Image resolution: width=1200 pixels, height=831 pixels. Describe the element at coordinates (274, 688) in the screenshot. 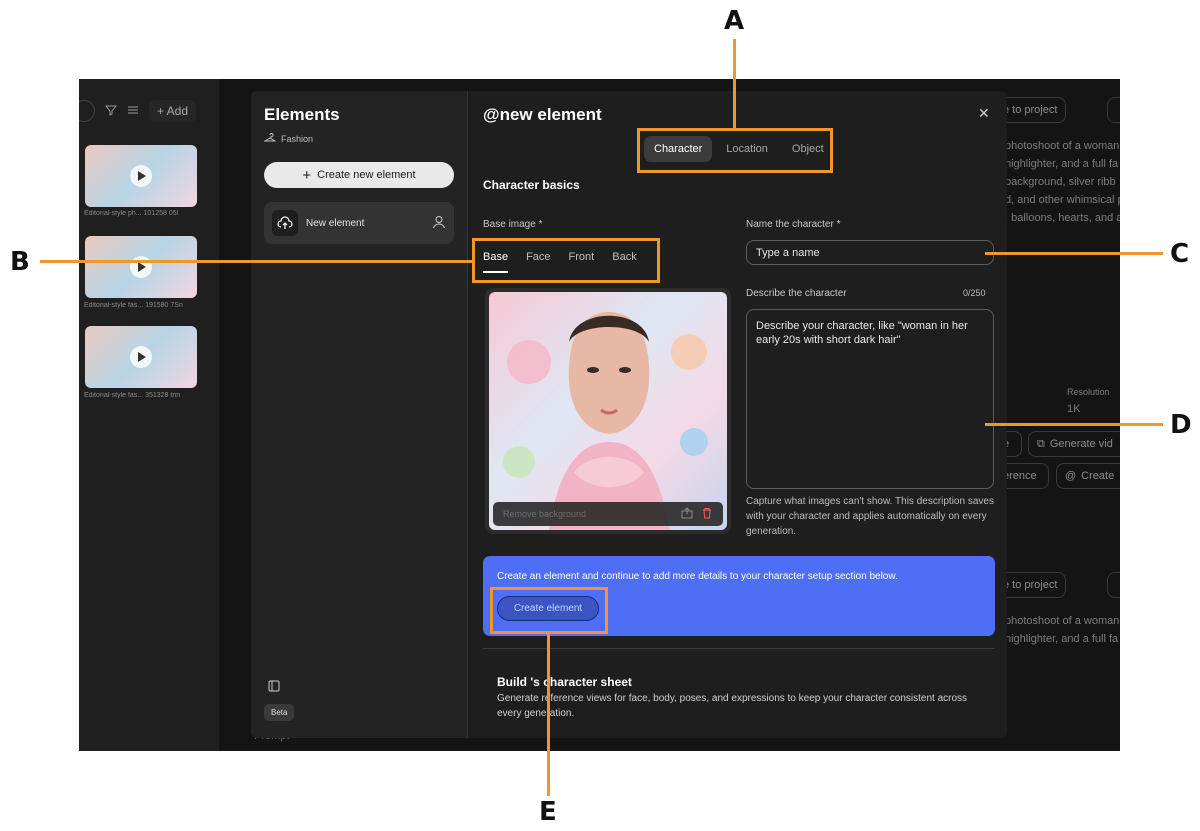

I see `panel-toggle-icon` at that location.